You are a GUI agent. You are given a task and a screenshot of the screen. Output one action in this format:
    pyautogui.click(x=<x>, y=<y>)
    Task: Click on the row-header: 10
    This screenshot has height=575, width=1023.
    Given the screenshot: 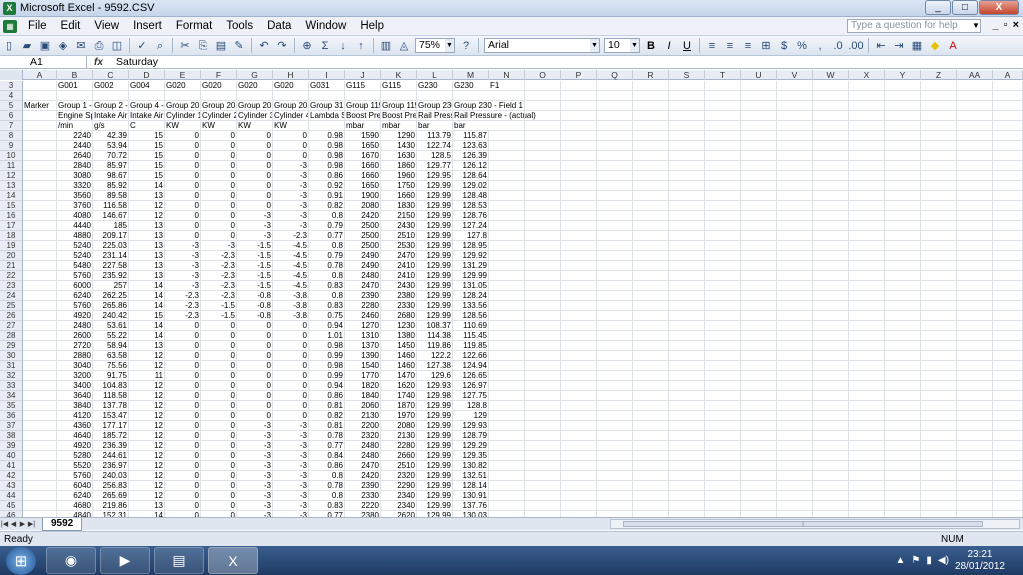 What is the action you would take?
    pyautogui.click(x=11, y=156)
    